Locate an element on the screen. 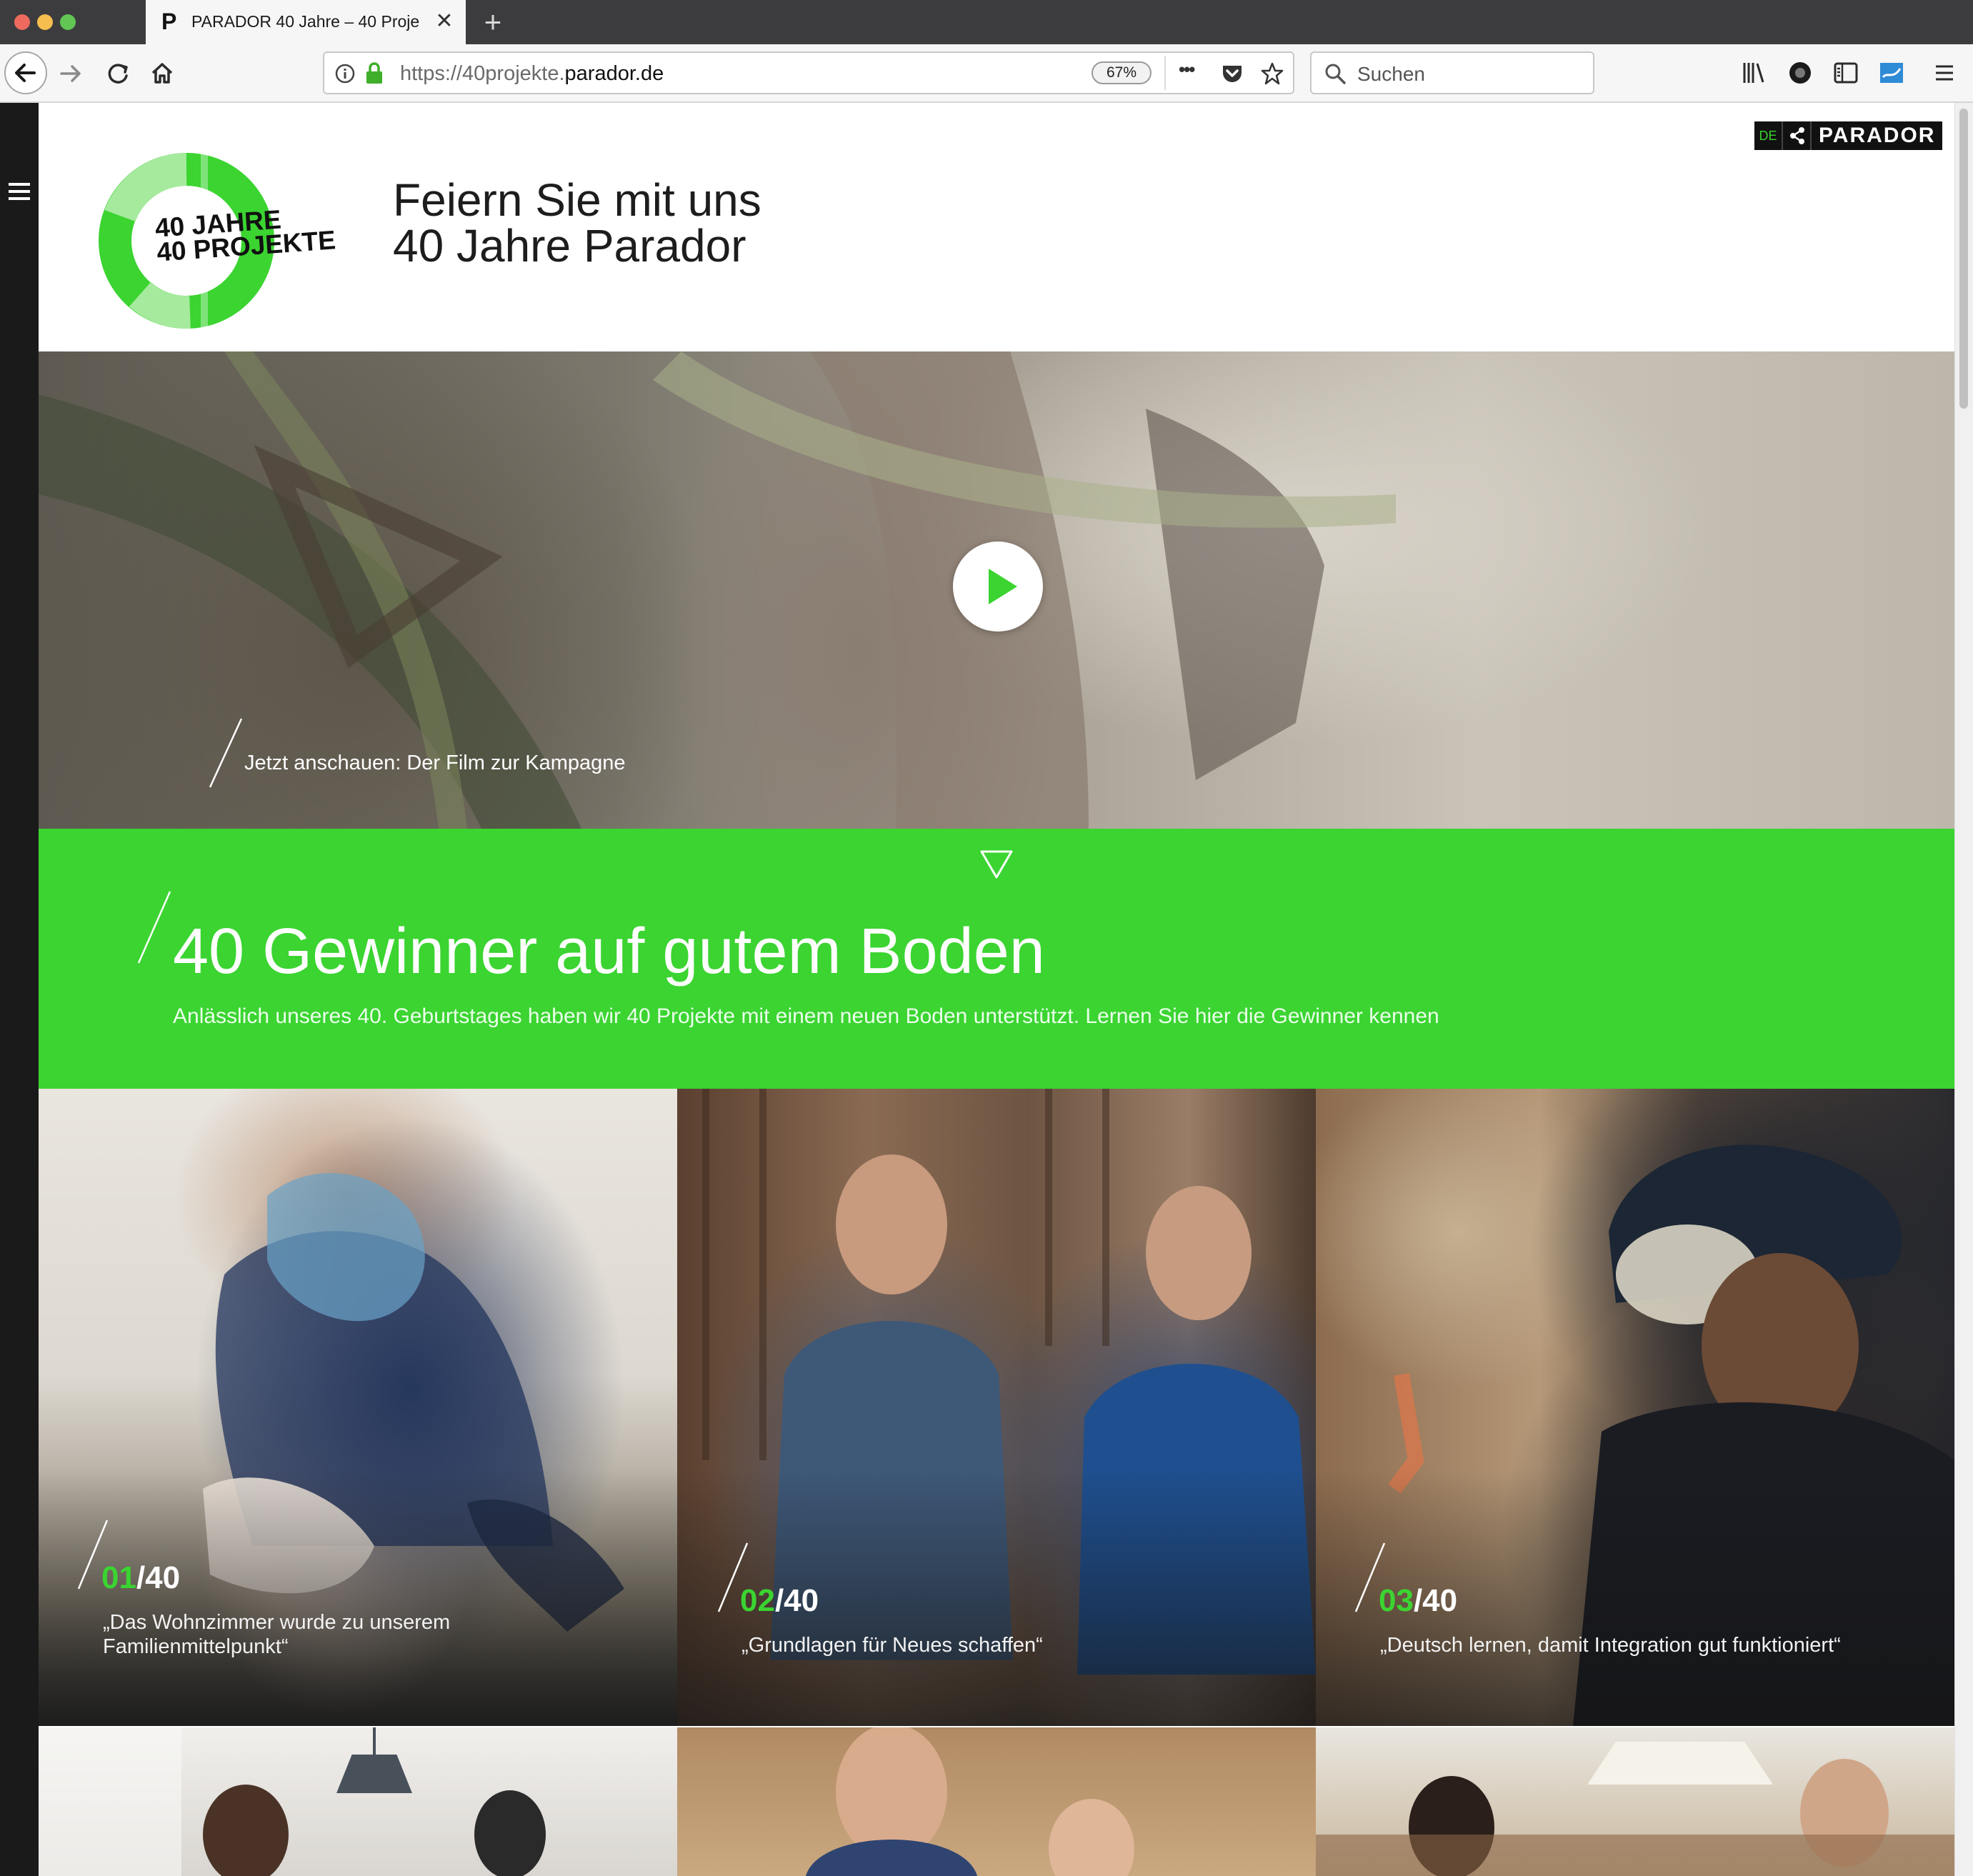 This screenshot has width=1973, height=1876. arrow-right-icon is located at coordinates (70, 73).